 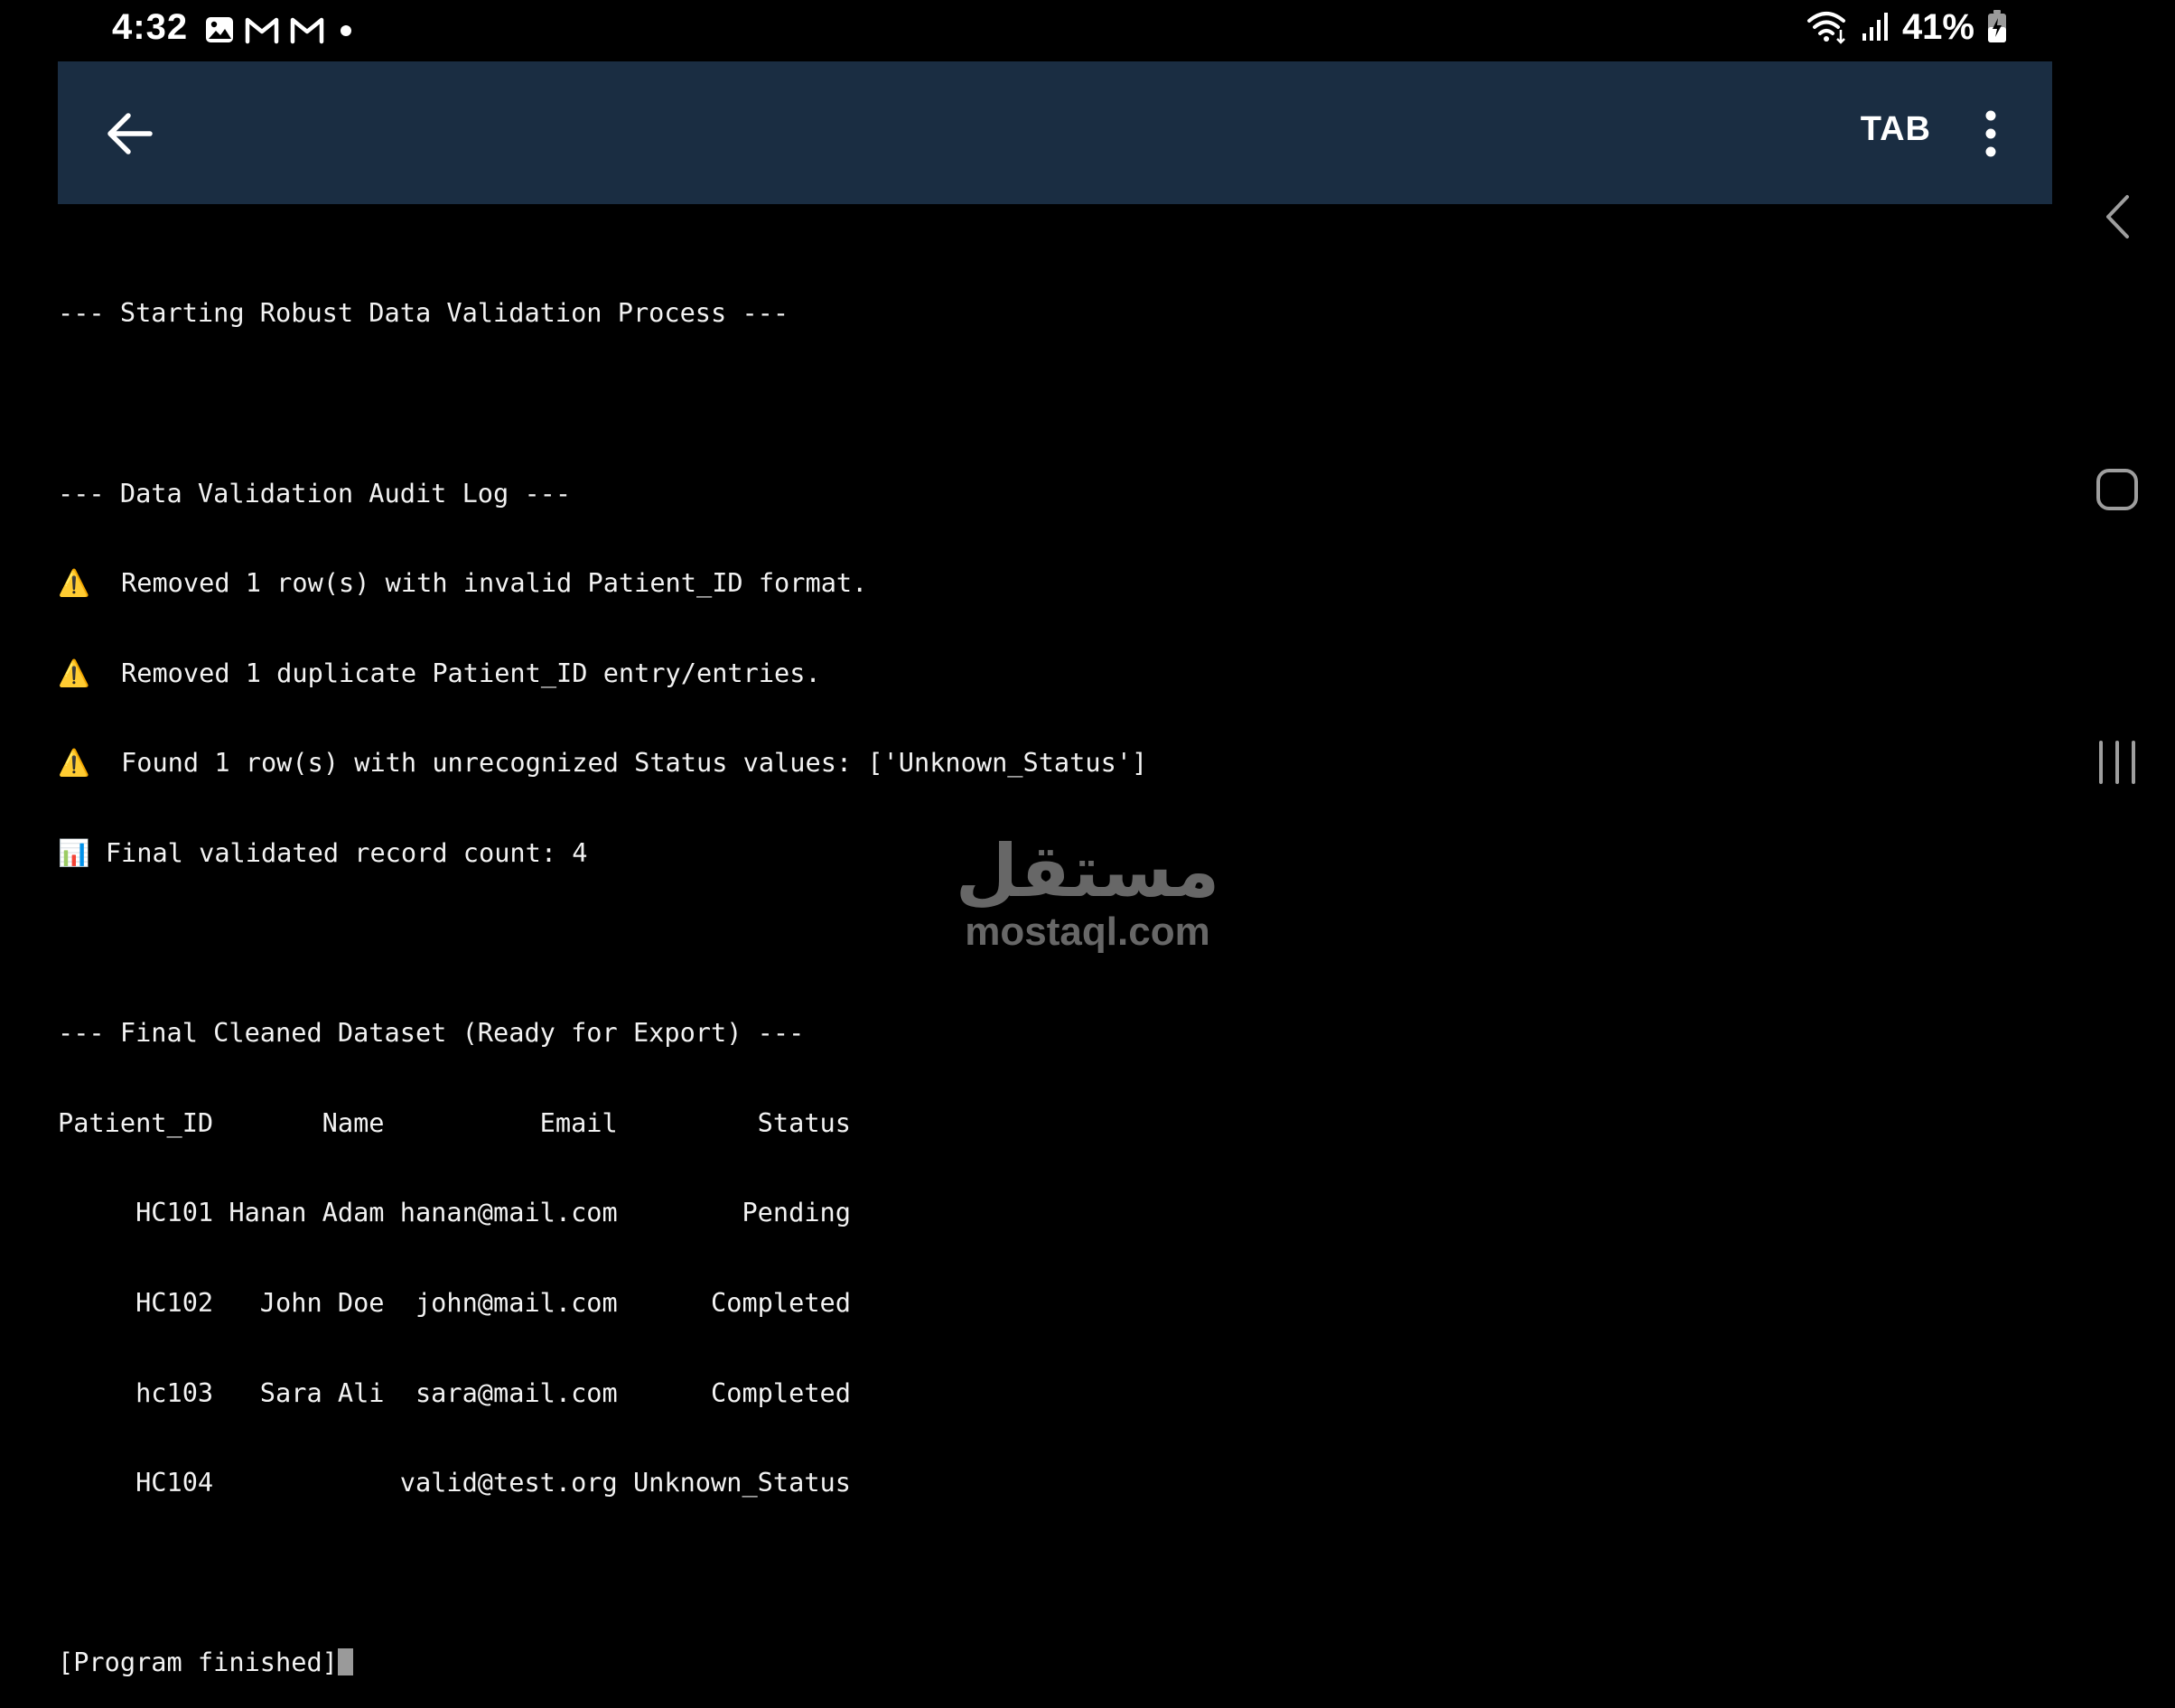 I want to click on table-row: hc103 Sara Ali sara@mail.com Completed, so click(x=454, y=1392).